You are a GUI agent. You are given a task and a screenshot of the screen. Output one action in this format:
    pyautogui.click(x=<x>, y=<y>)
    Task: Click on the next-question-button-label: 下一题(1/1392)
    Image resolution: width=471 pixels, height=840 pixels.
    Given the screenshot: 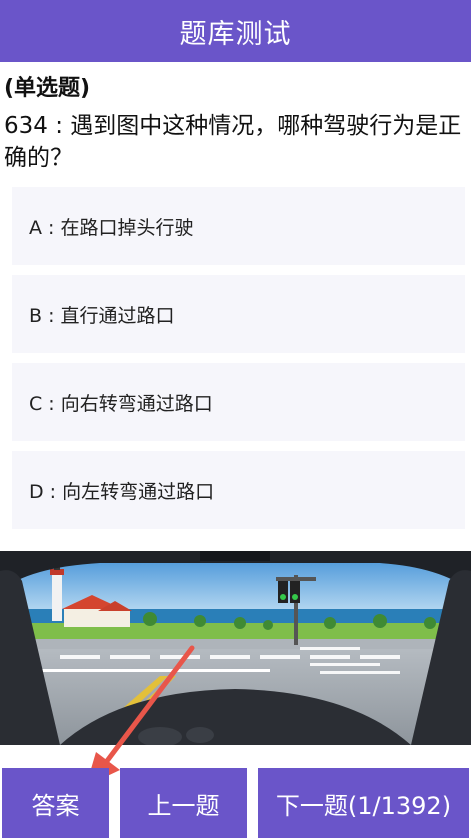 What is the action you would take?
    pyautogui.click(x=363, y=805)
    